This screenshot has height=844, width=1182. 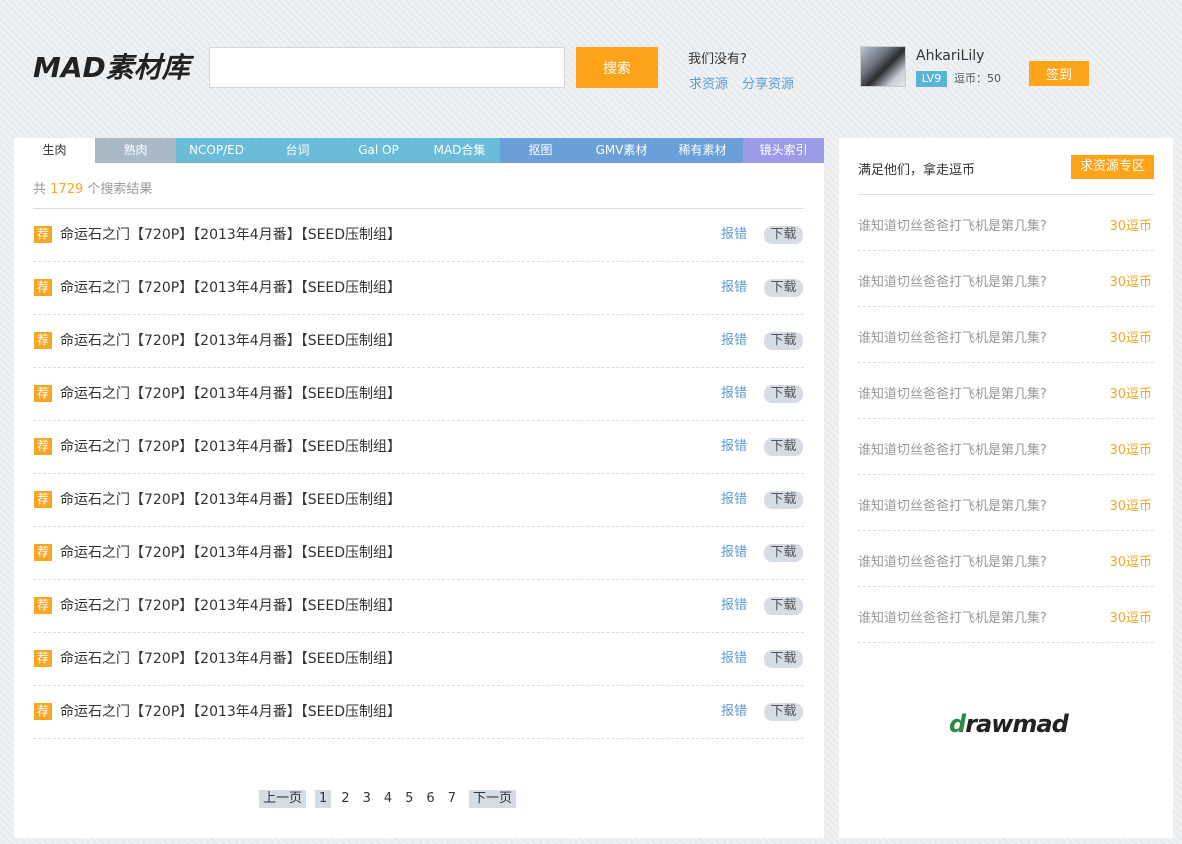 I want to click on result-count-suffix: 个搜索结果, so click(x=120, y=189).